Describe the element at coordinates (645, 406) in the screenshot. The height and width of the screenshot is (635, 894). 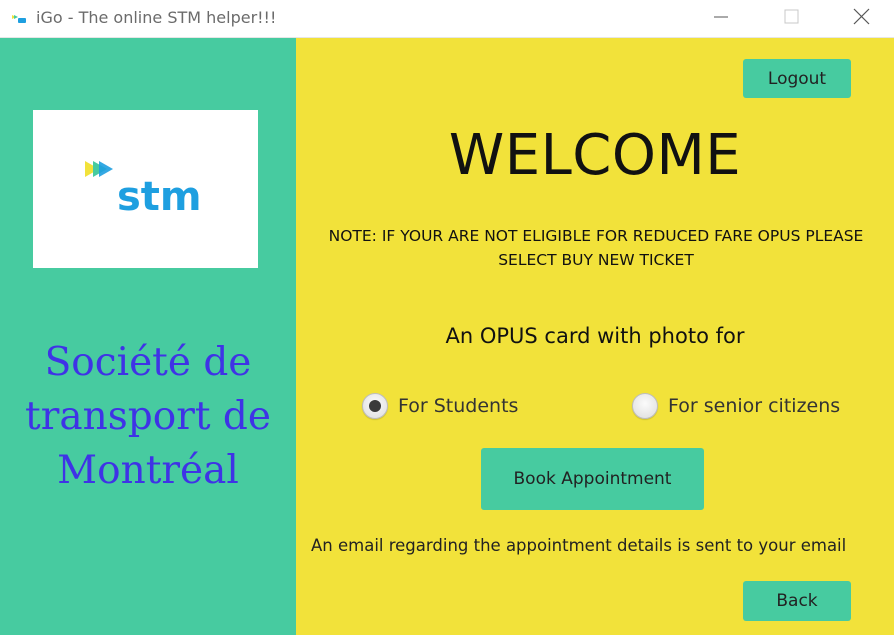
I see `radio-senior-citizens-circle` at that location.